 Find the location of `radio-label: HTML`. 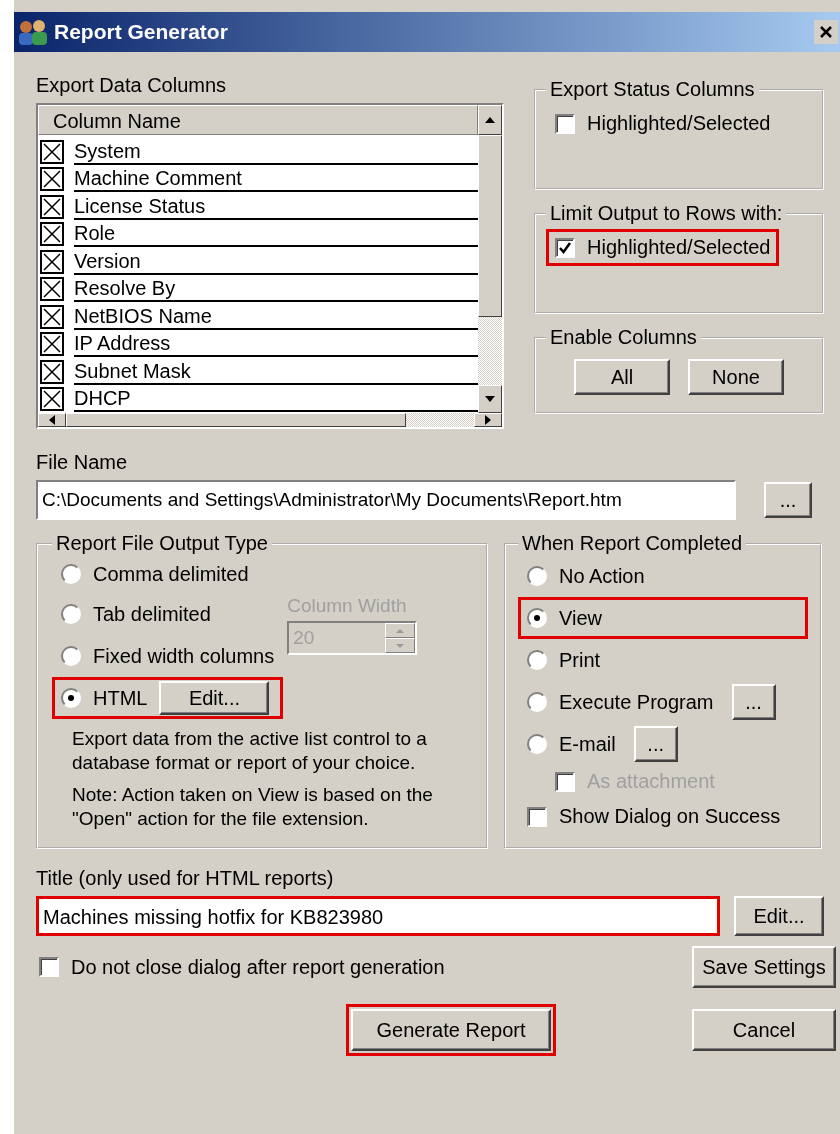

radio-label: HTML is located at coordinates (120, 698).